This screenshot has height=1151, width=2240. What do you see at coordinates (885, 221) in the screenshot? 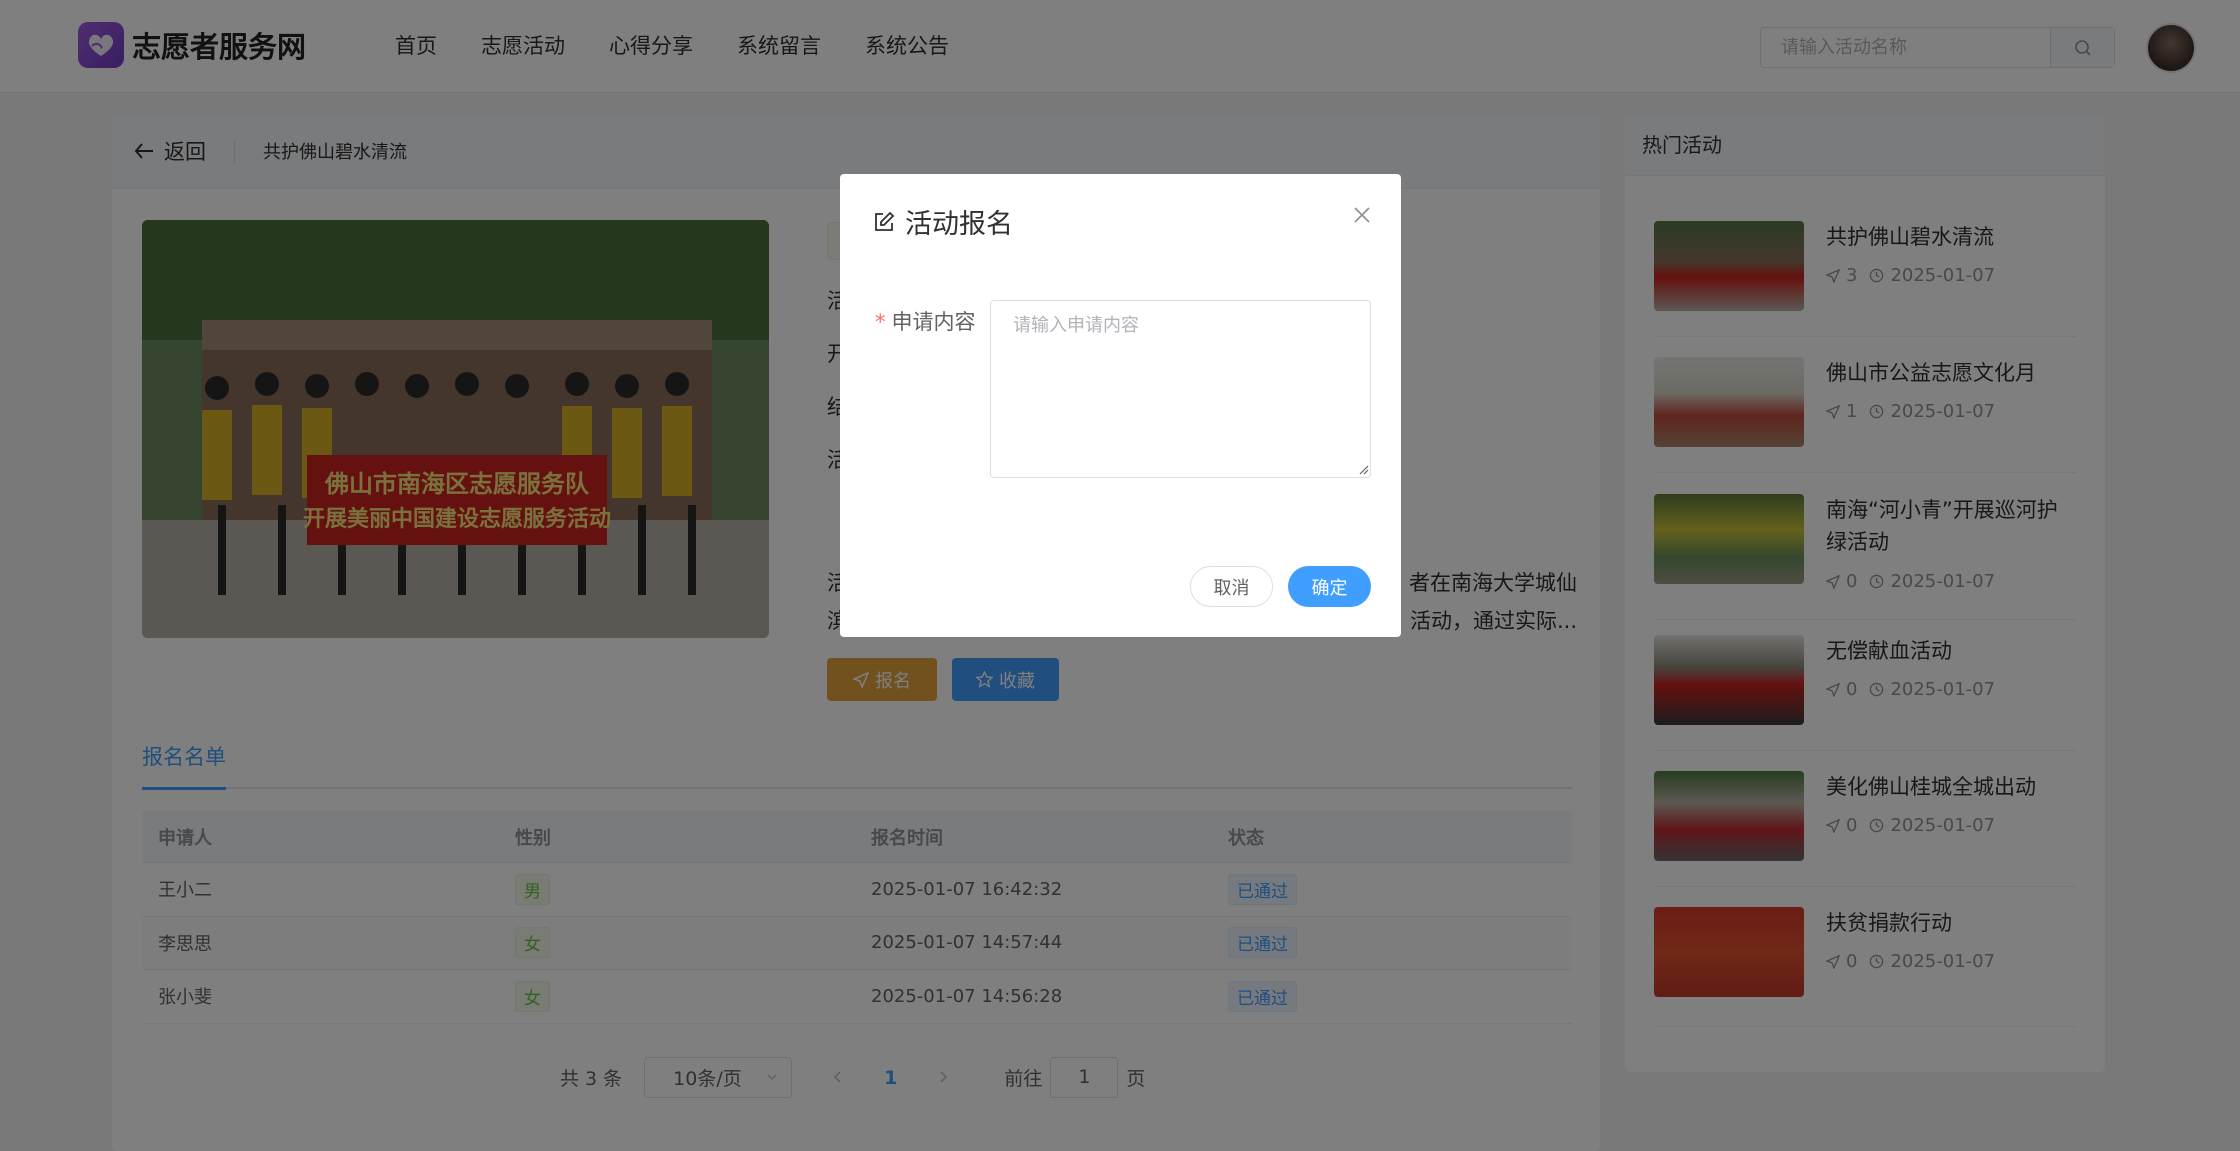
I see `edit-icon` at bounding box center [885, 221].